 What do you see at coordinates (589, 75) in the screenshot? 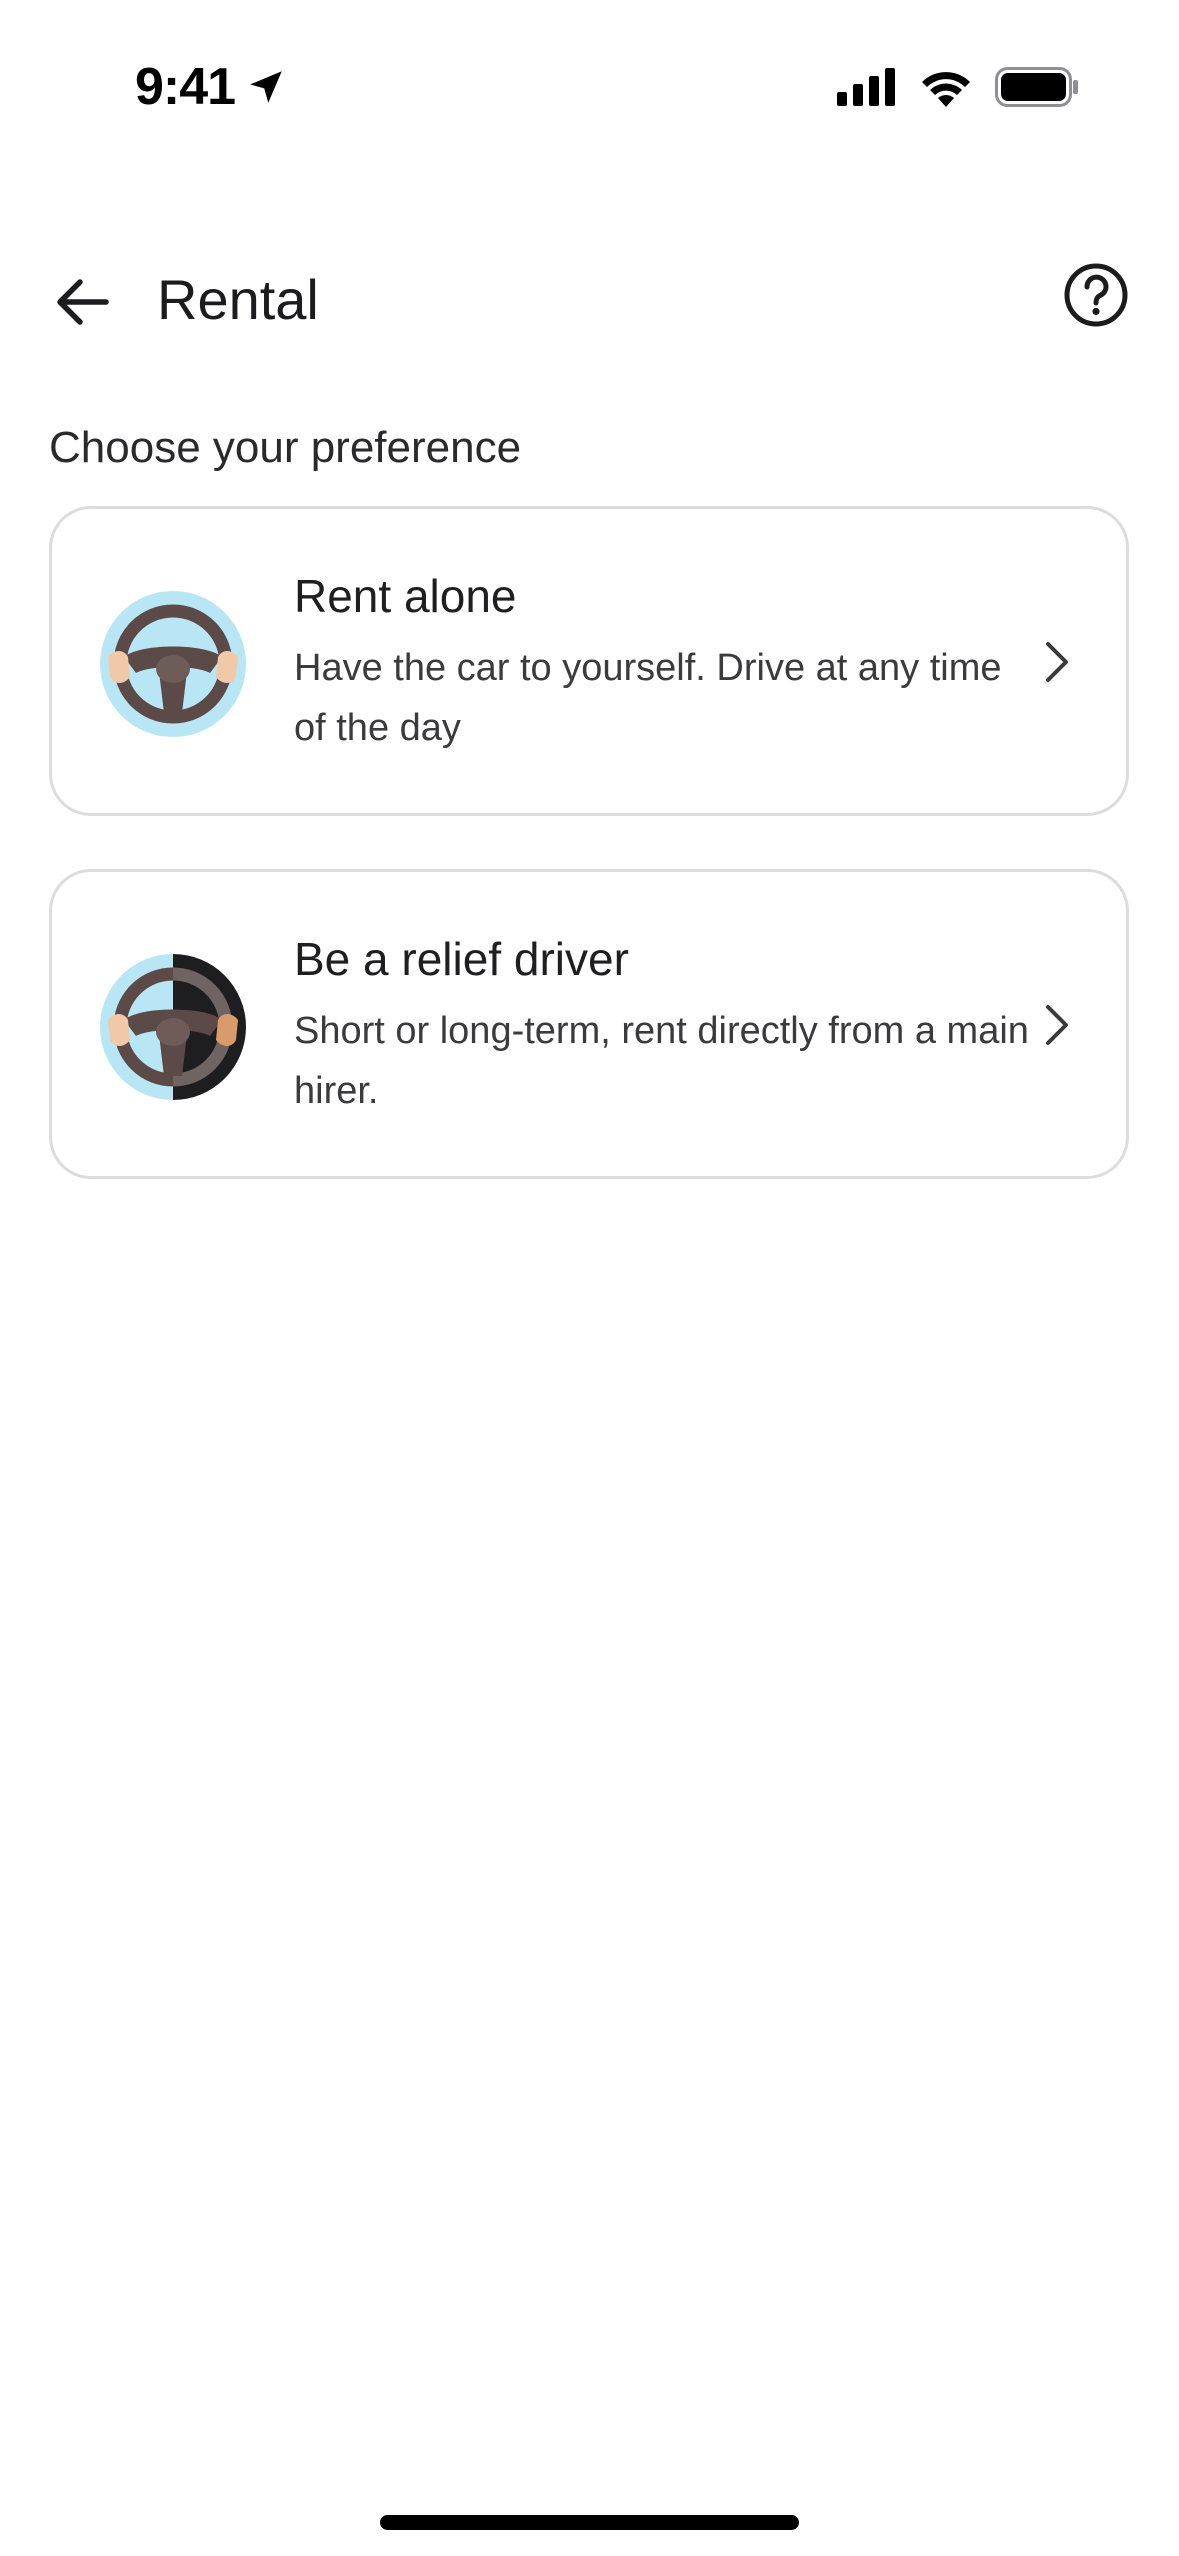
I see `status-bar: 9:41` at bounding box center [589, 75].